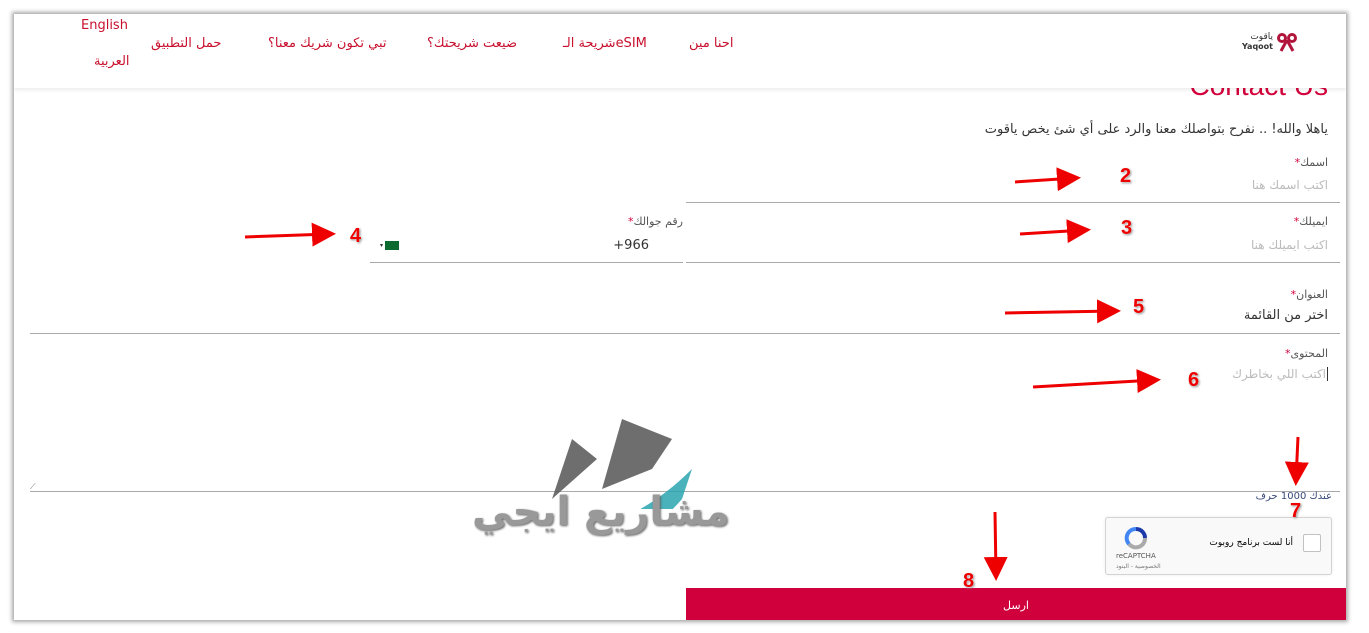 This screenshot has width=1369, height=633. I want to click on annotation-number-5: 5, so click(1139, 307).